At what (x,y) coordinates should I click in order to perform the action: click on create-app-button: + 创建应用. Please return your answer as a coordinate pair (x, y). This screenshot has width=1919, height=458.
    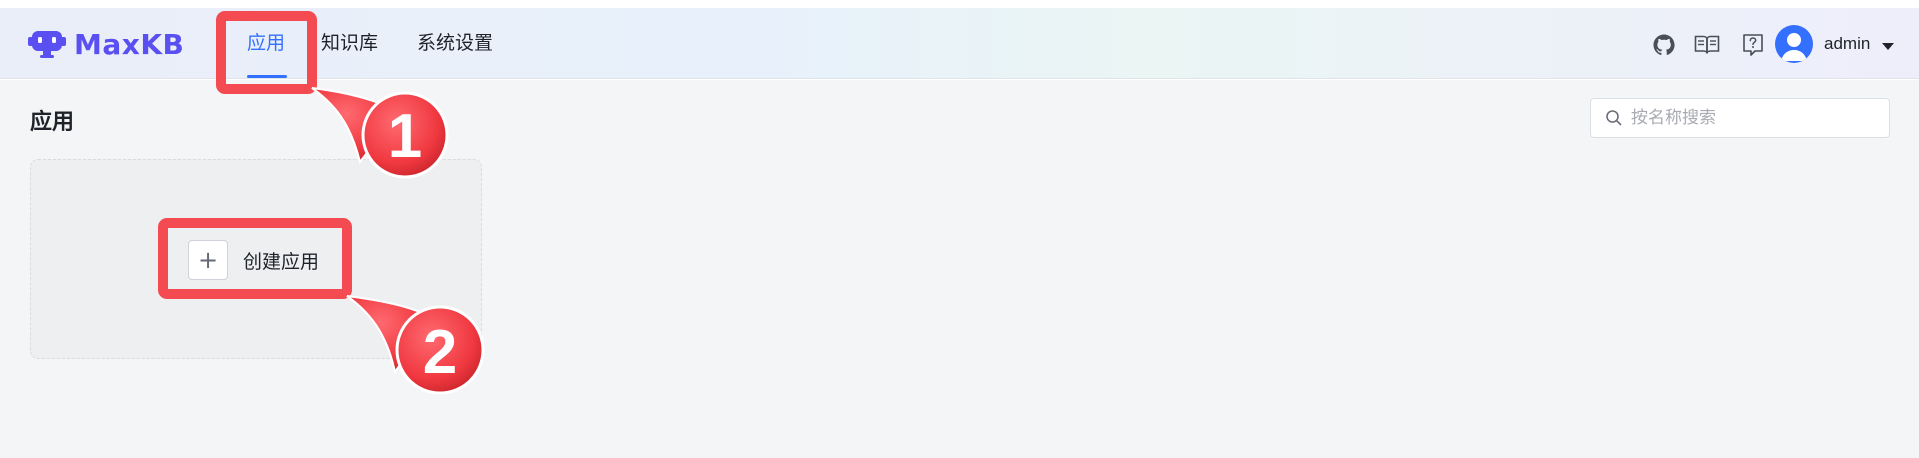
    Looking at the image, I should click on (253, 260).